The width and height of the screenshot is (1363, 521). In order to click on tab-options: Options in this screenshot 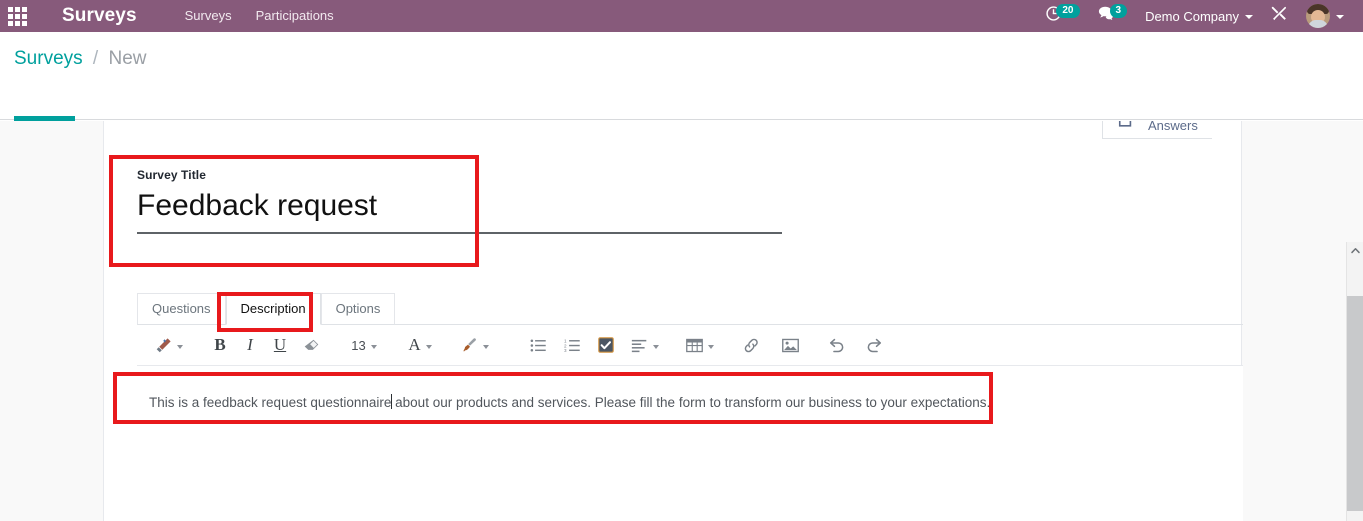, I will do `click(358, 309)`.